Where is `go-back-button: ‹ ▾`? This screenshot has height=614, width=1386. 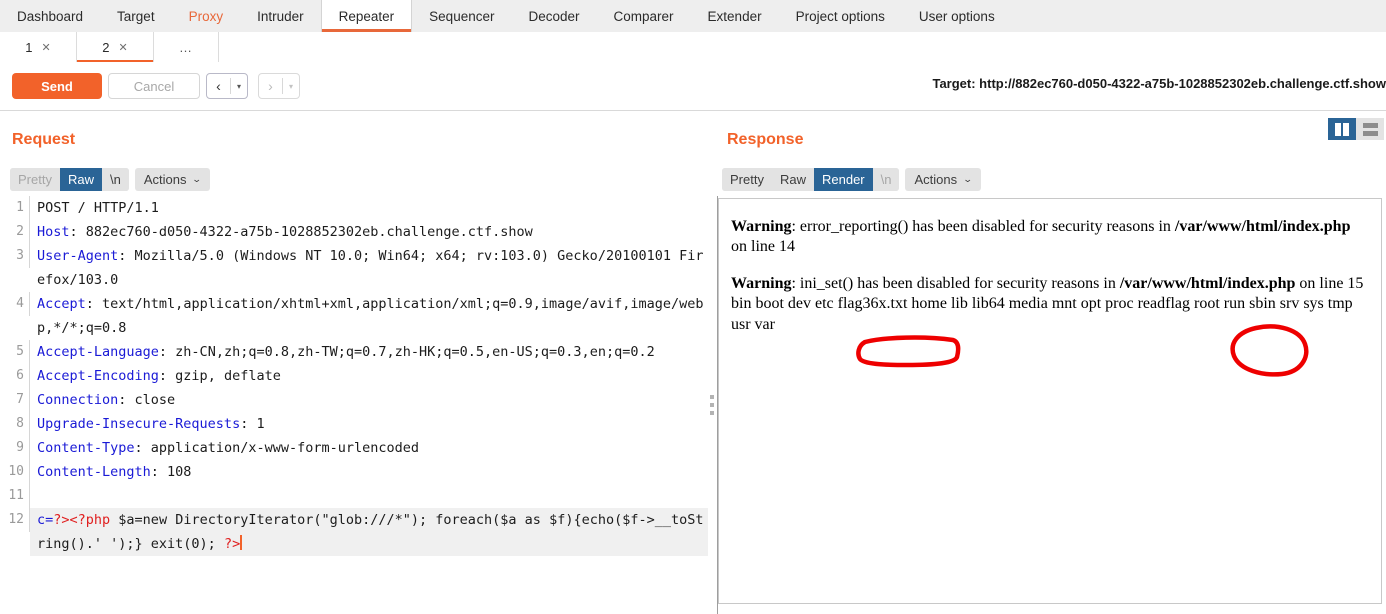
go-back-button: ‹ ▾ is located at coordinates (227, 86).